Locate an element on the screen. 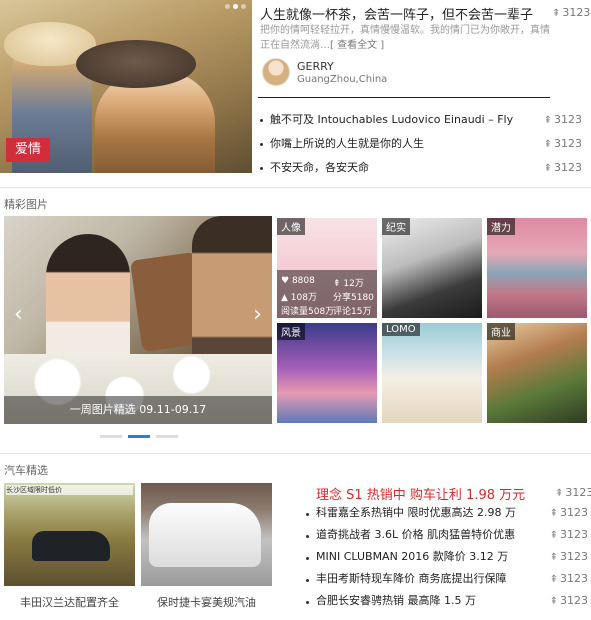 The width and height of the screenshot is (591, 620). author-location: GuangZhou,China is located at coordinates (342, 79).